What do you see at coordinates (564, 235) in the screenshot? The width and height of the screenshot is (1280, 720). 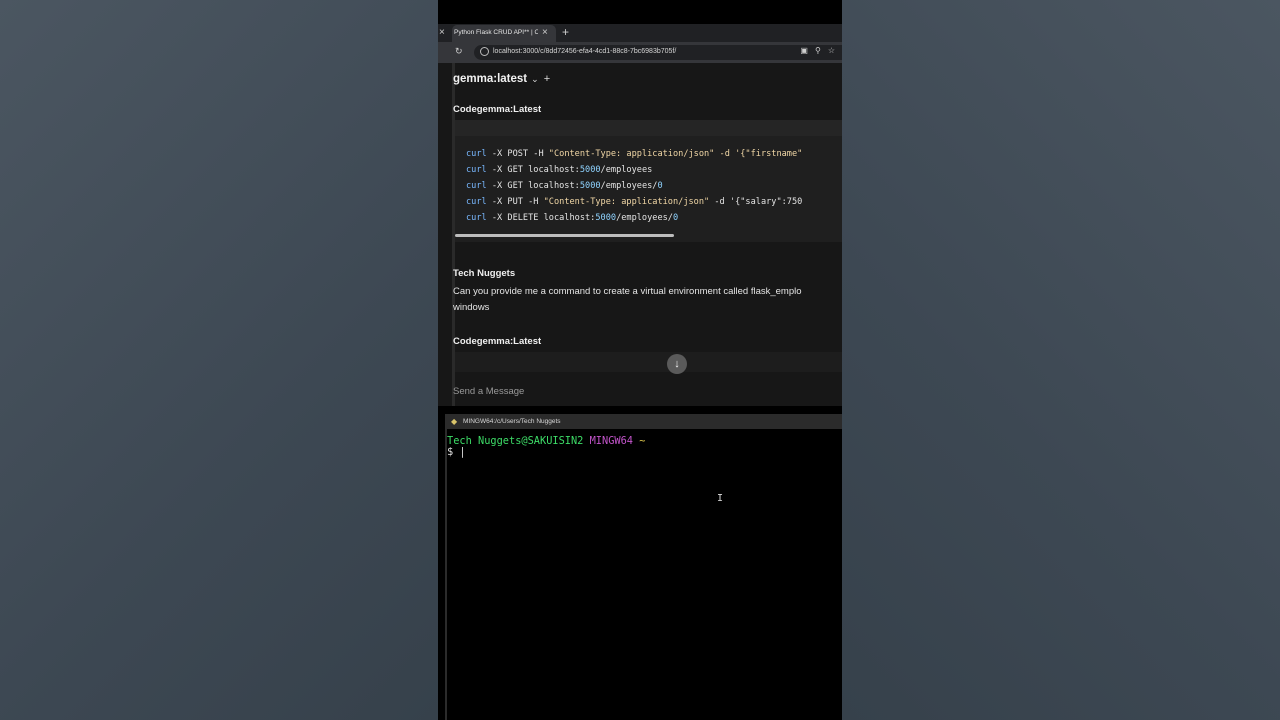 I see `horizontal-scrollbar` at bounding box center [564, 235].